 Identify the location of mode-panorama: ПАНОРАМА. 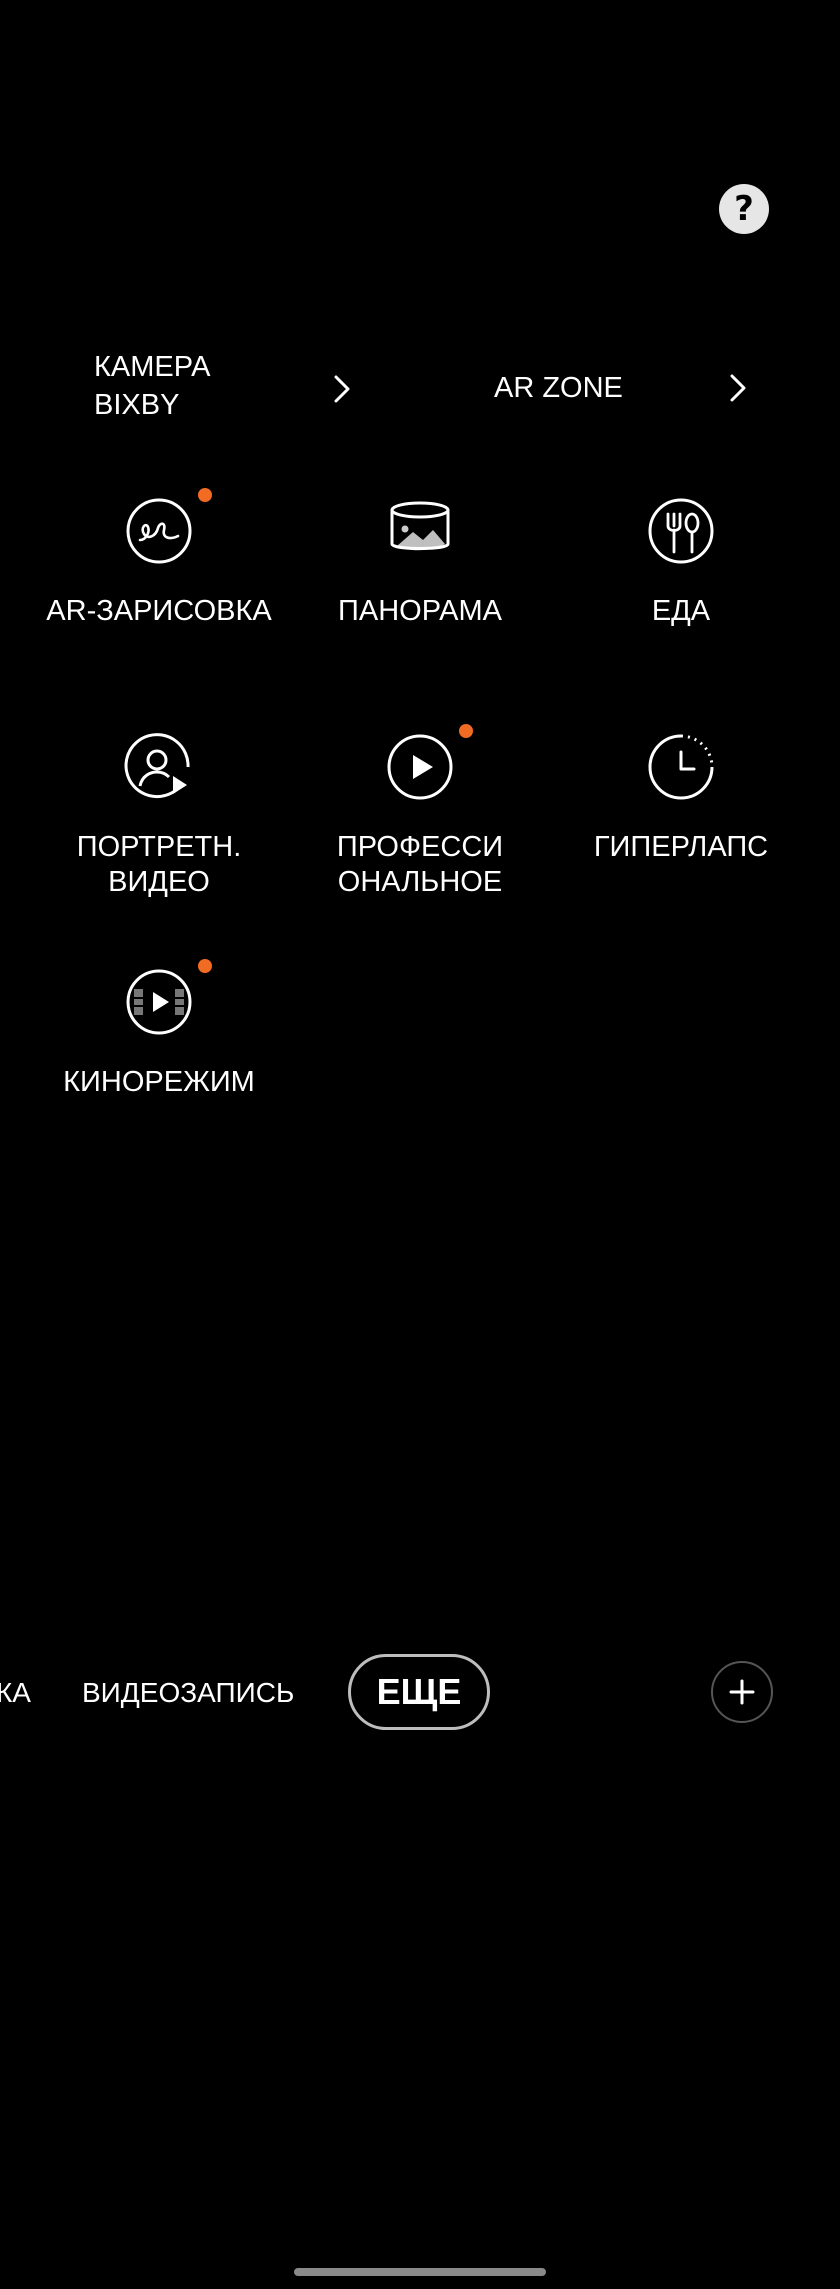
(420, 562).